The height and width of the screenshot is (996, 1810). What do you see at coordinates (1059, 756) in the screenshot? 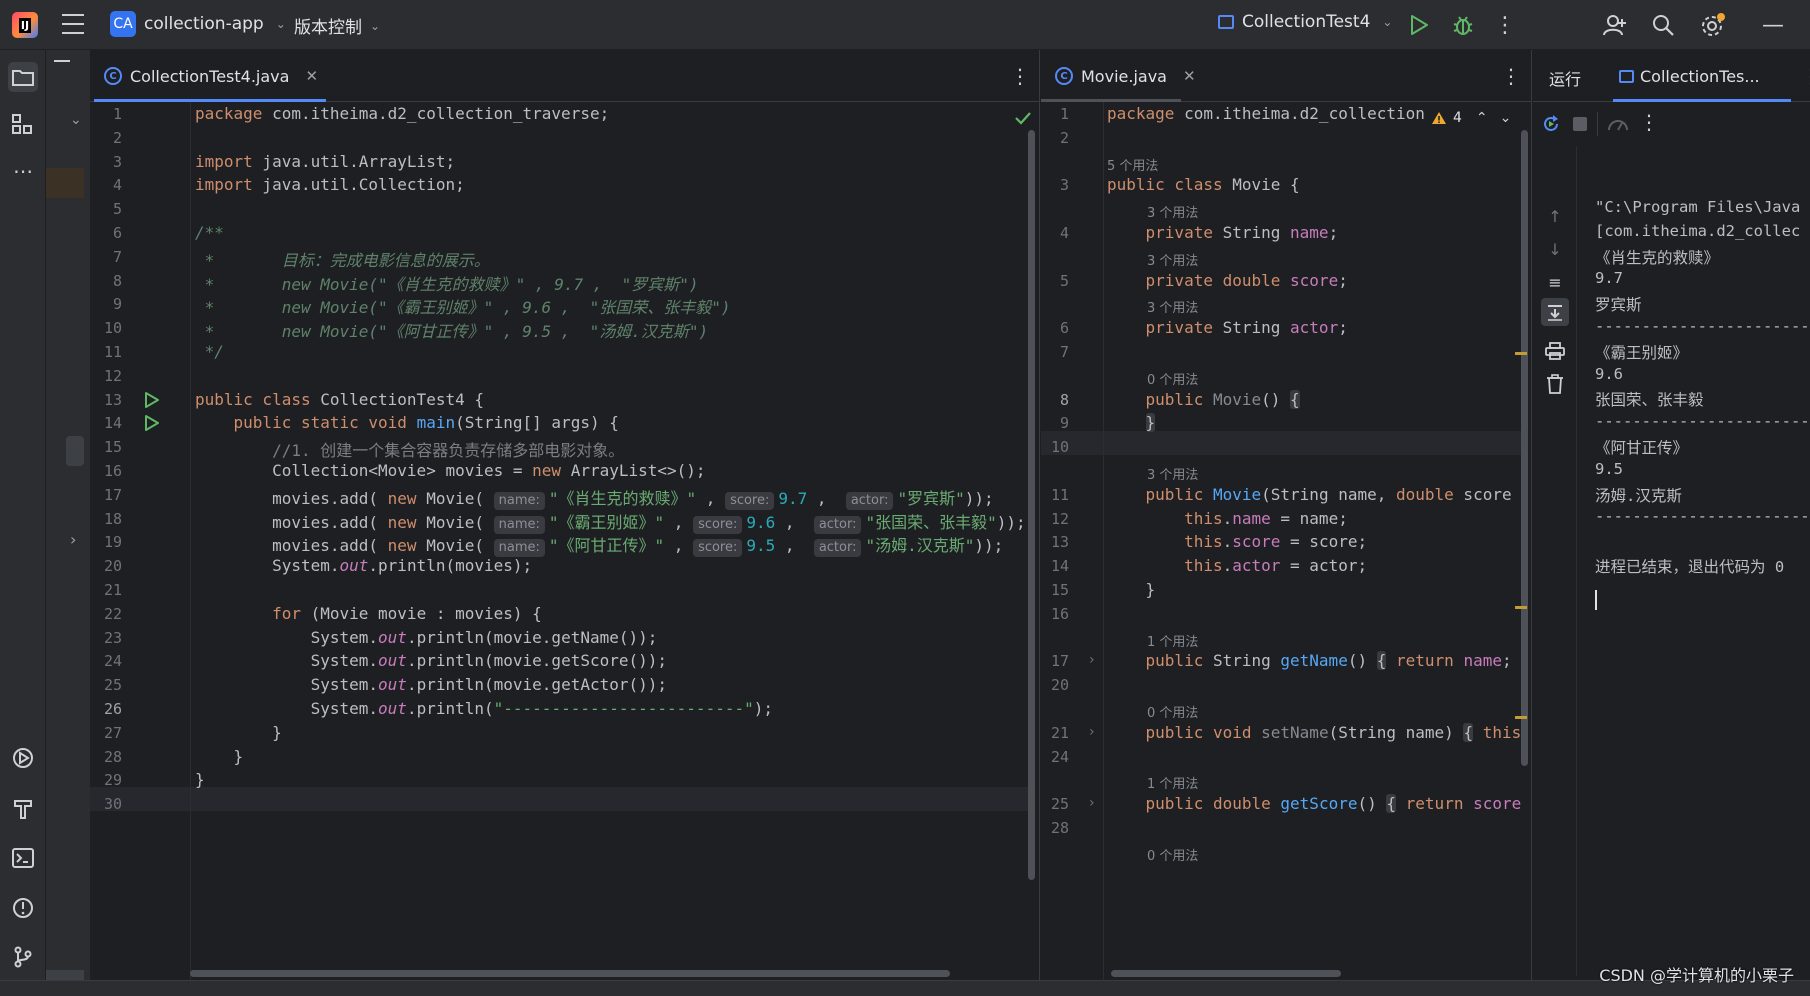
I see `line-number: 24` at bounding box center [1059, 756].